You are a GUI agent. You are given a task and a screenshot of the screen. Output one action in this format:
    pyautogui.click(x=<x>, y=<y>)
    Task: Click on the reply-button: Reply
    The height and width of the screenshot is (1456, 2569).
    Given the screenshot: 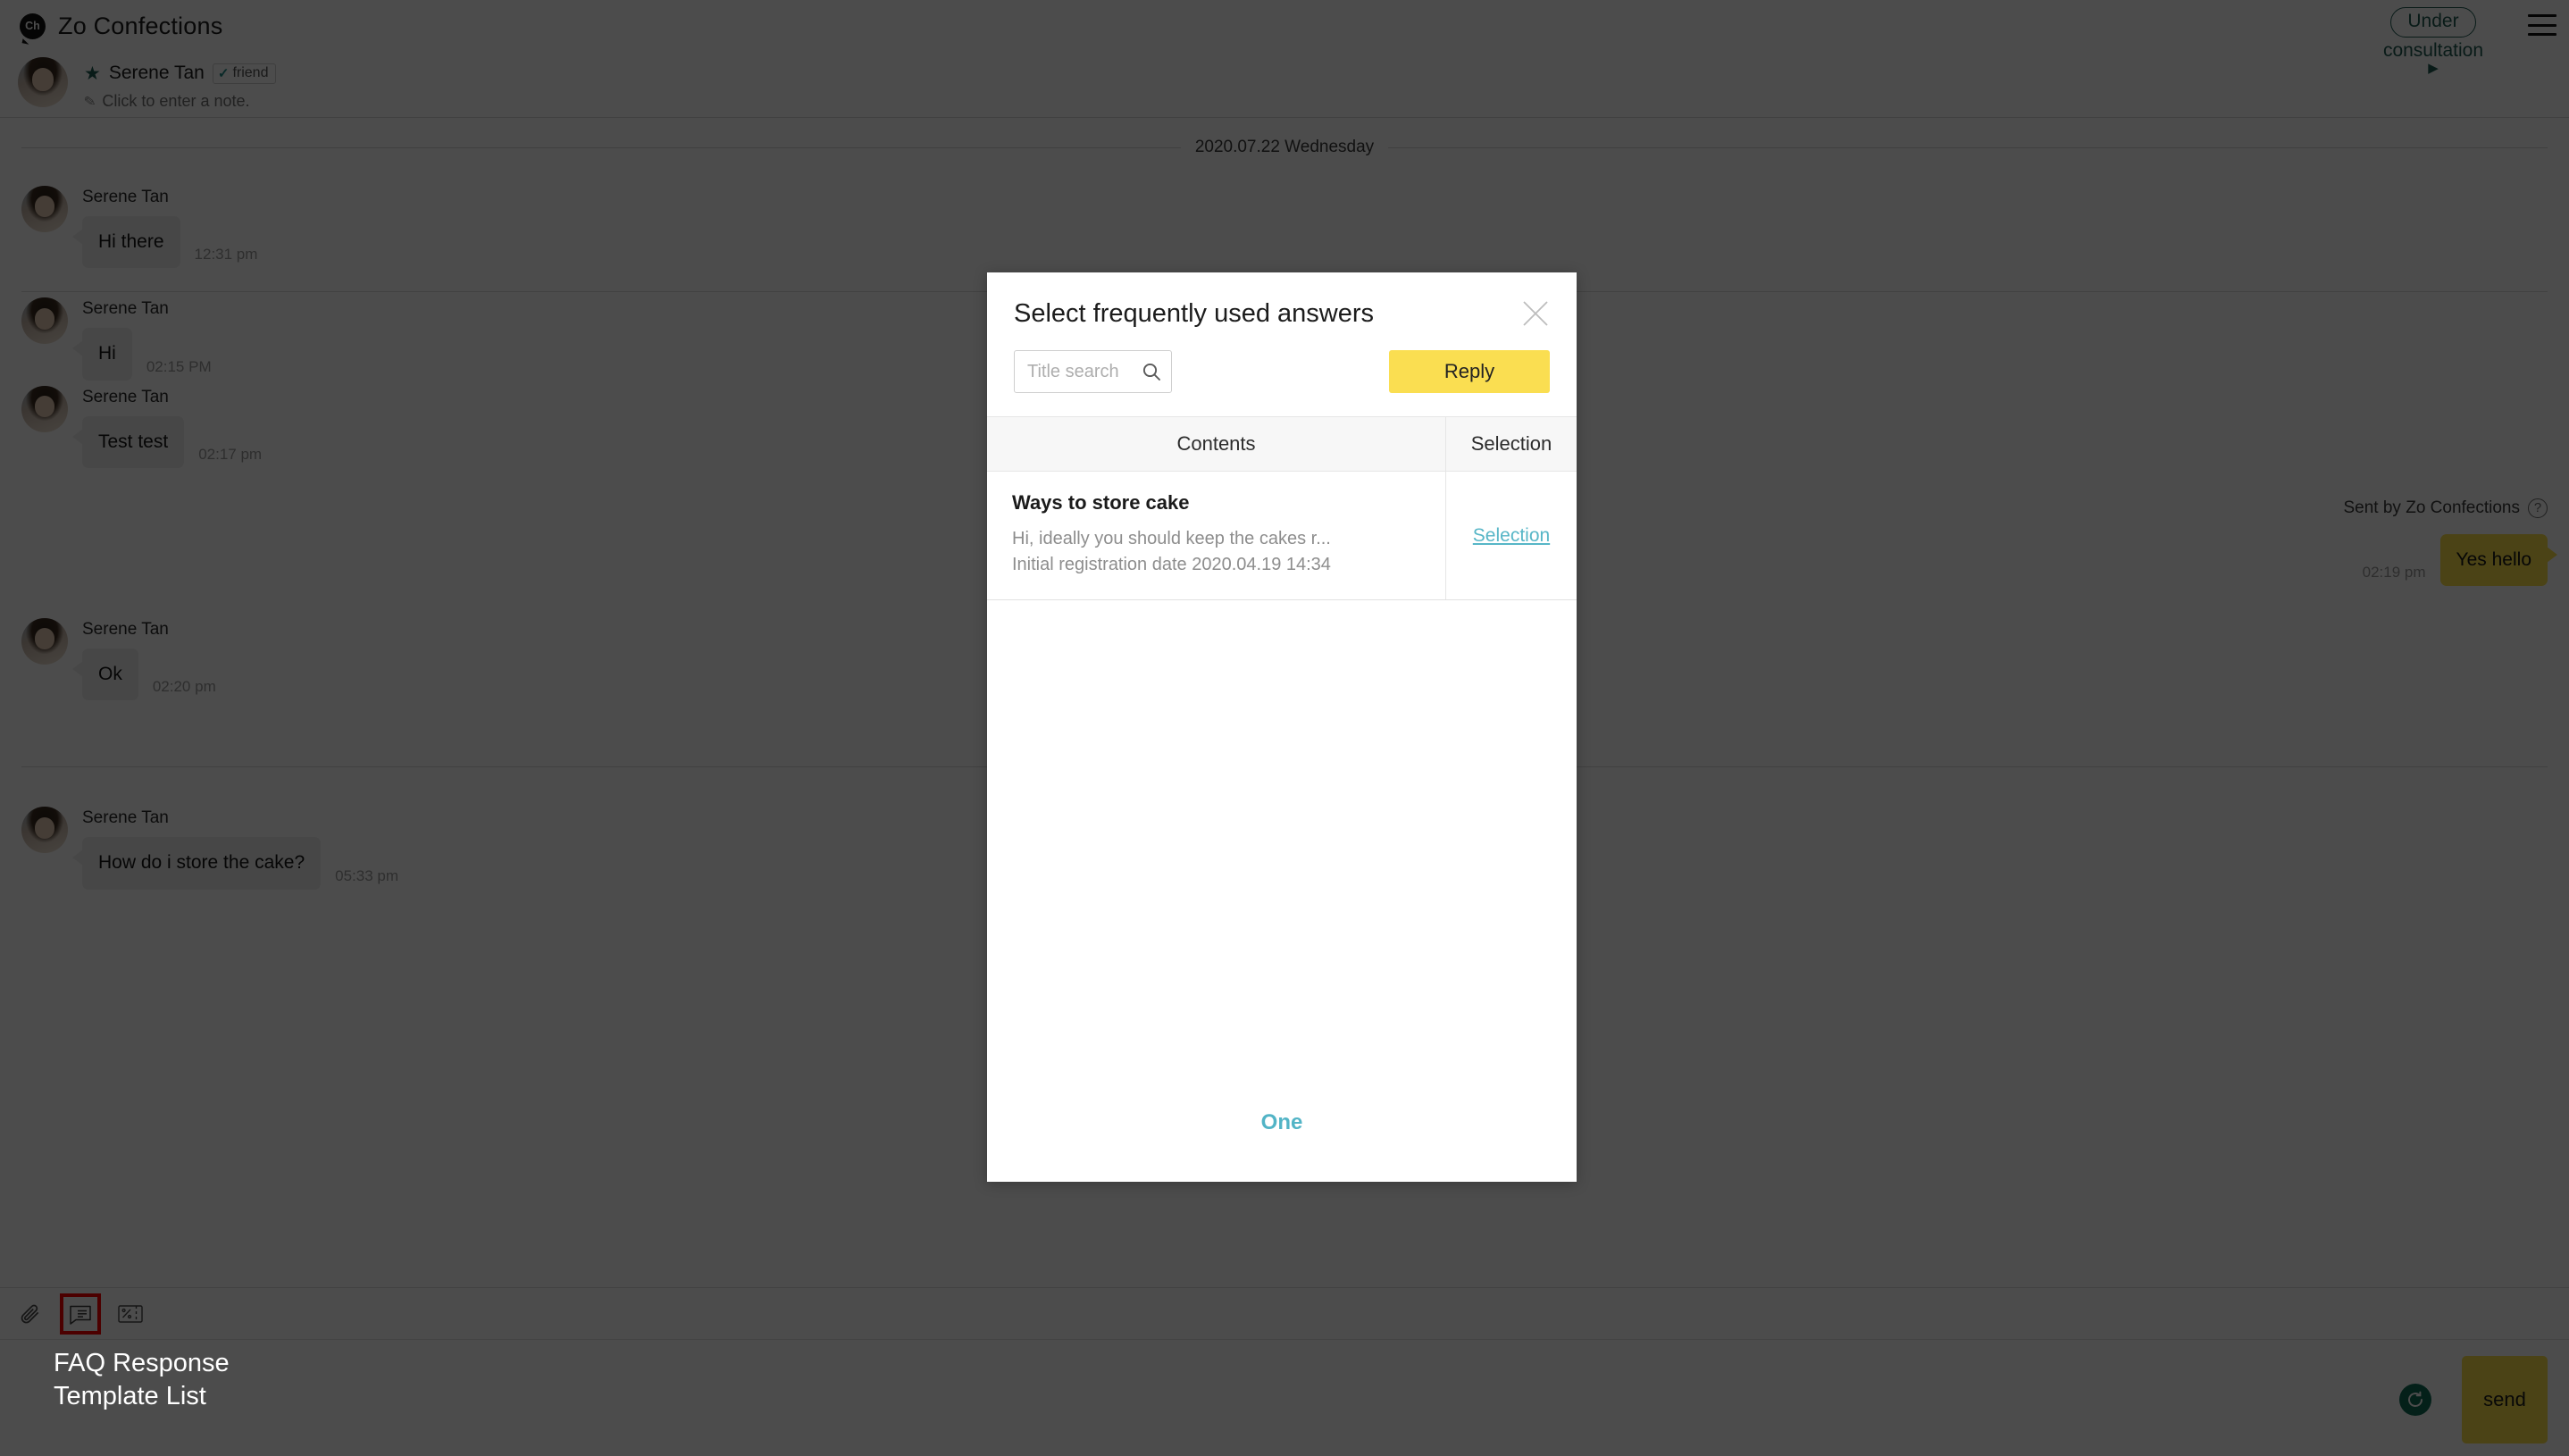 What is the action you would take?
    pyautogui.click(x=1469, y=371)
    